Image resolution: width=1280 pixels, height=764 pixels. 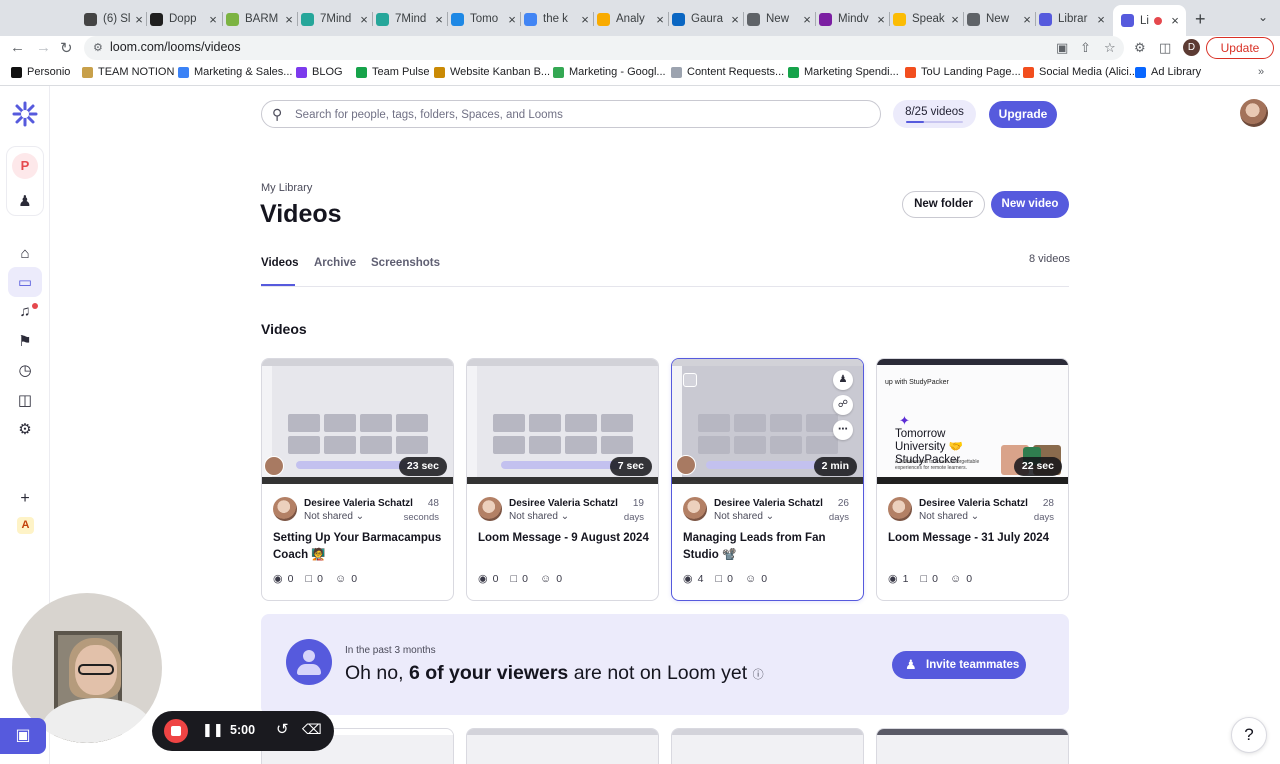 What do you see at coordinates (1165, 48) in the screenshot?
I see `side-panel-icon: ◫` at bounding box center [1165, 48].